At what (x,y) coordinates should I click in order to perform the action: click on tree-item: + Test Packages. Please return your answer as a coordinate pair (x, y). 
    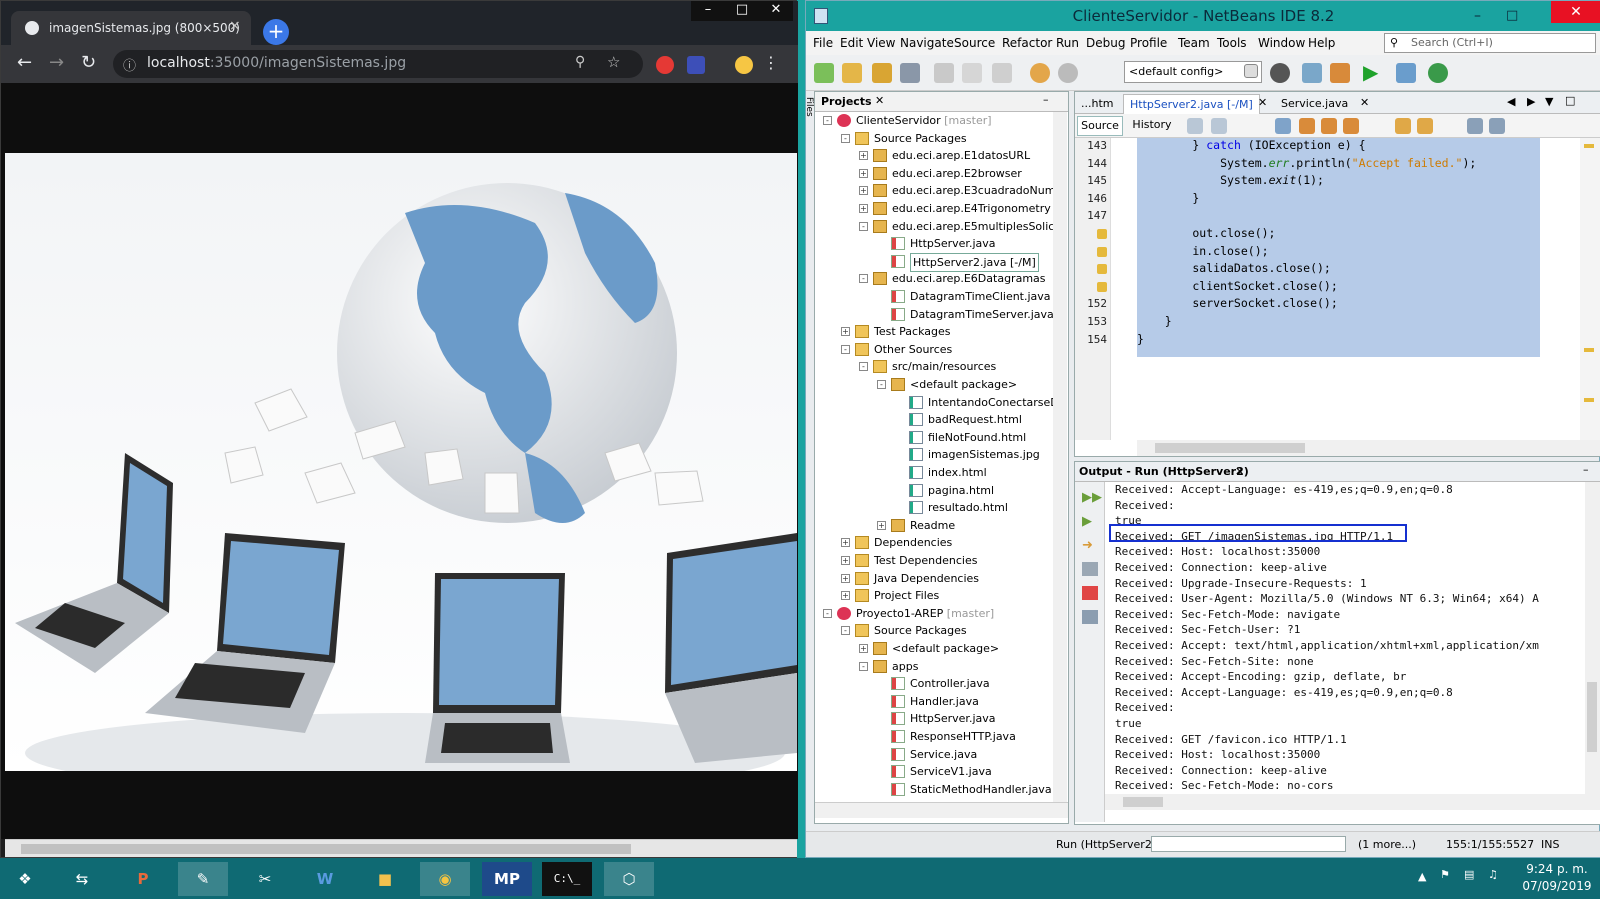
    Looking at the image, I should click on (934, 332).